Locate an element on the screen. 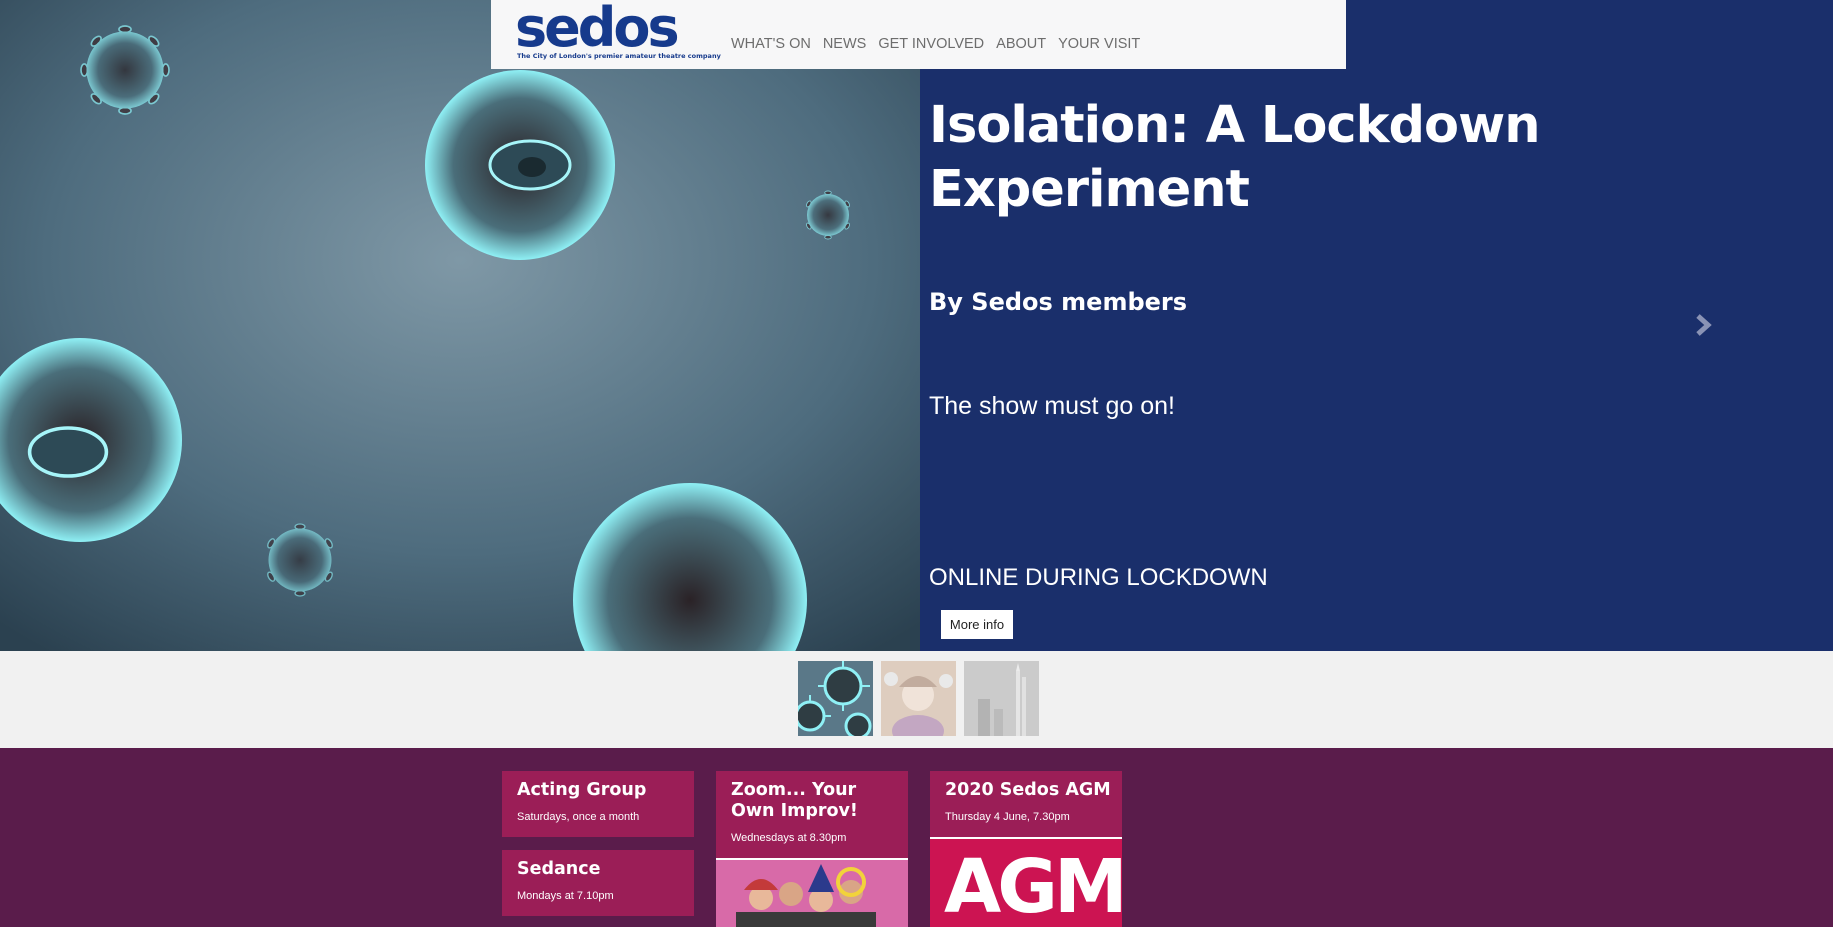  virus-thumbnail is located at coordinates (835, 698).